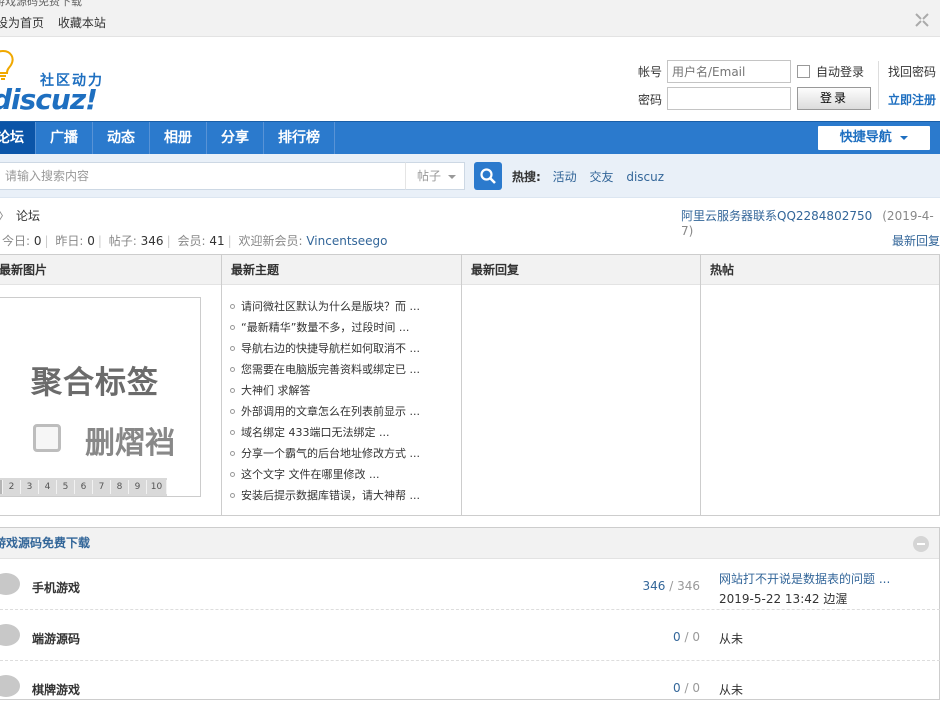  I want to click on nav-item-broadcast: 广播, so click(64, 138).